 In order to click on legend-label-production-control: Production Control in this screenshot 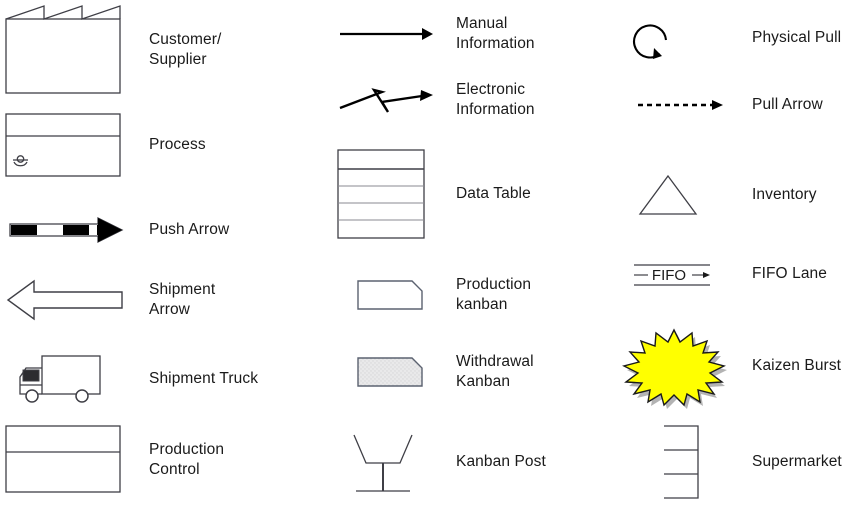, I will do `click(187, 459)`.